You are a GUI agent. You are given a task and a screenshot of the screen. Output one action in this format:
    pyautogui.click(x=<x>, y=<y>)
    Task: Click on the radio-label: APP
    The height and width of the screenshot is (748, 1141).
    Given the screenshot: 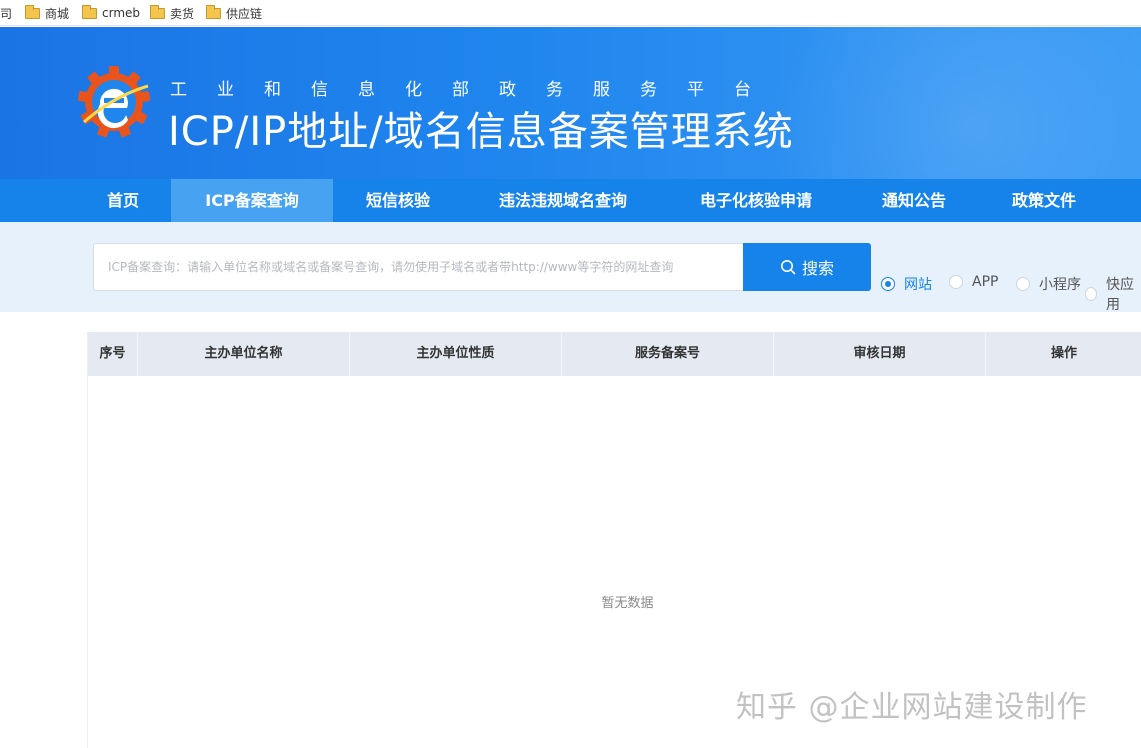 What is the action you would take?
    pyautogui.click(x=985, y=282)
    